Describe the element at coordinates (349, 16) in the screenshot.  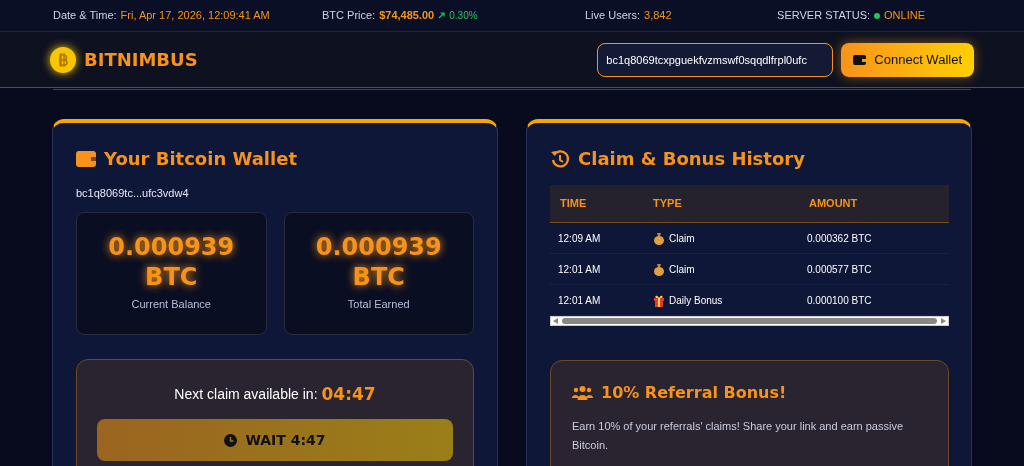
I see `btc-price-label: BTC Price:` at that location.